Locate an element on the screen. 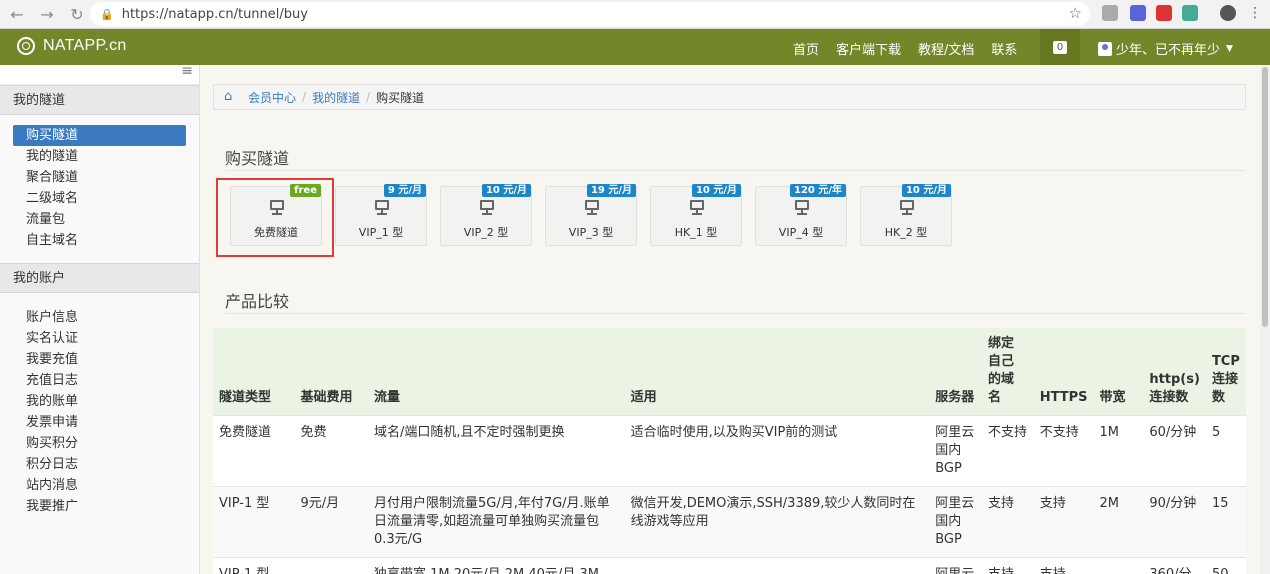 The height and width of the screenshot is (574, 1270). tile-label: HK_1 型 is located at coordinates (696, 232).